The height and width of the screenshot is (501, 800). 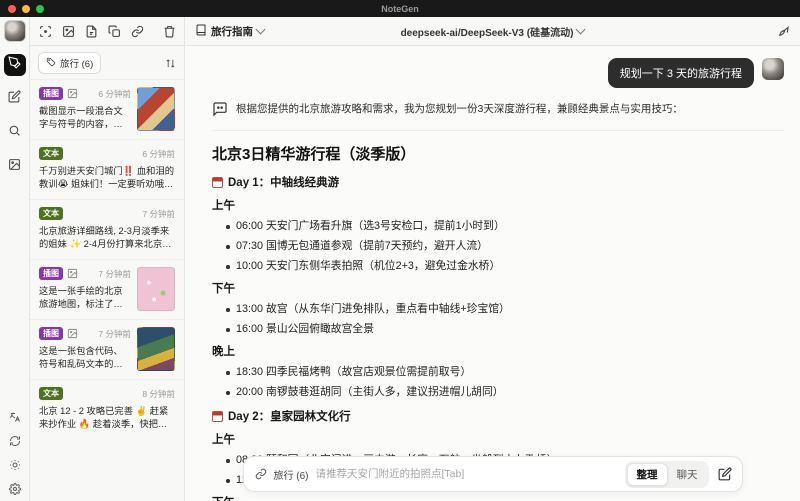 I want to click on sync-icon, so click(x=14, y=440).